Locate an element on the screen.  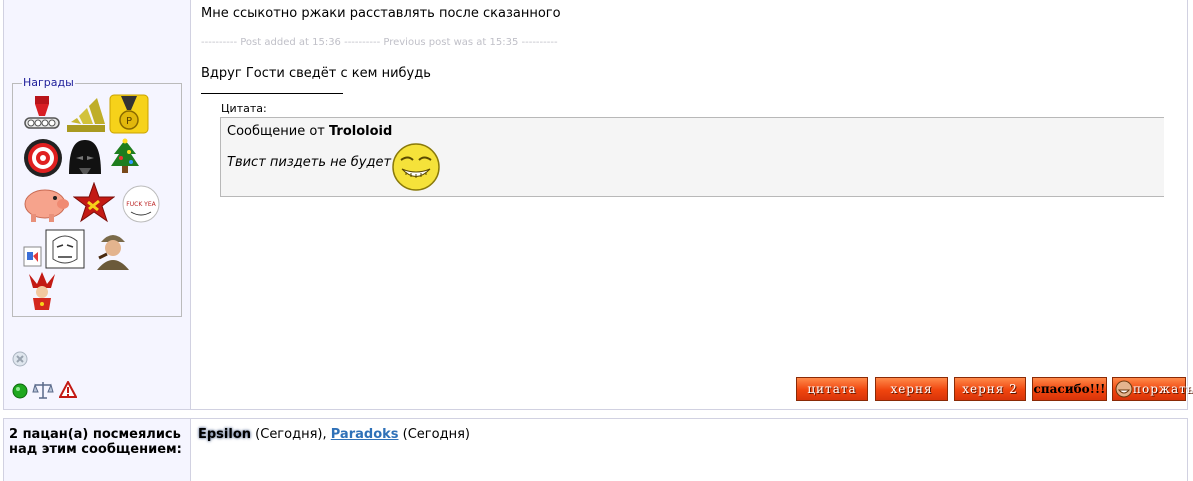
pig-icon is located at coordinates (46, 203).